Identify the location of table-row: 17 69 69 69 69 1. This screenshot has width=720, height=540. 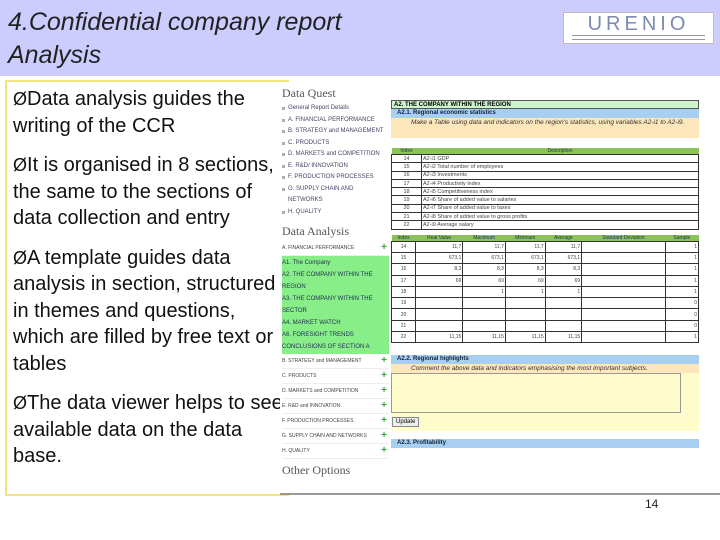
(545, 280).